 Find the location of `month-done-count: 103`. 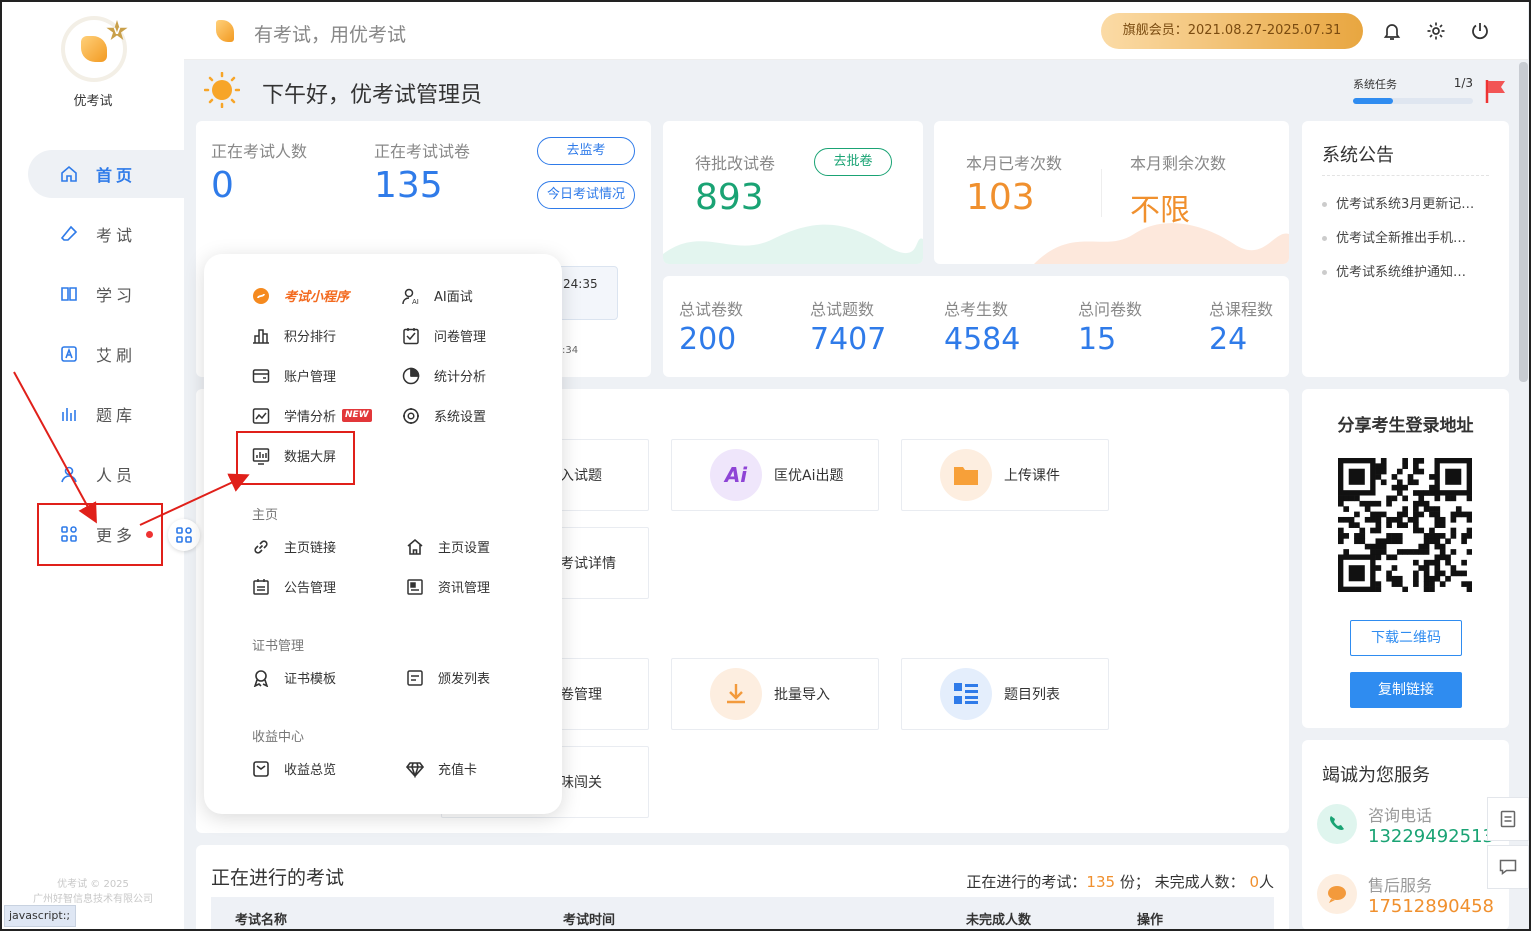

month-done-count: 103 is located at coordinates (1000, 197).